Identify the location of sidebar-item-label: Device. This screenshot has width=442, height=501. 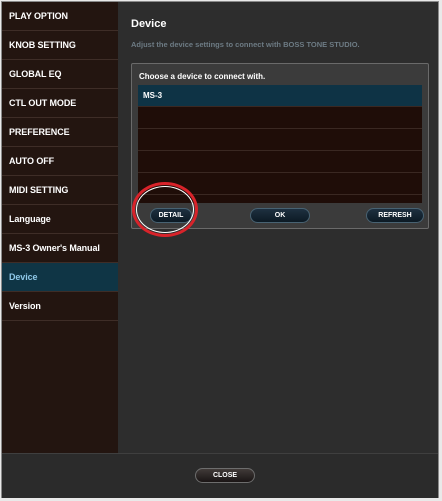
(23, 277).